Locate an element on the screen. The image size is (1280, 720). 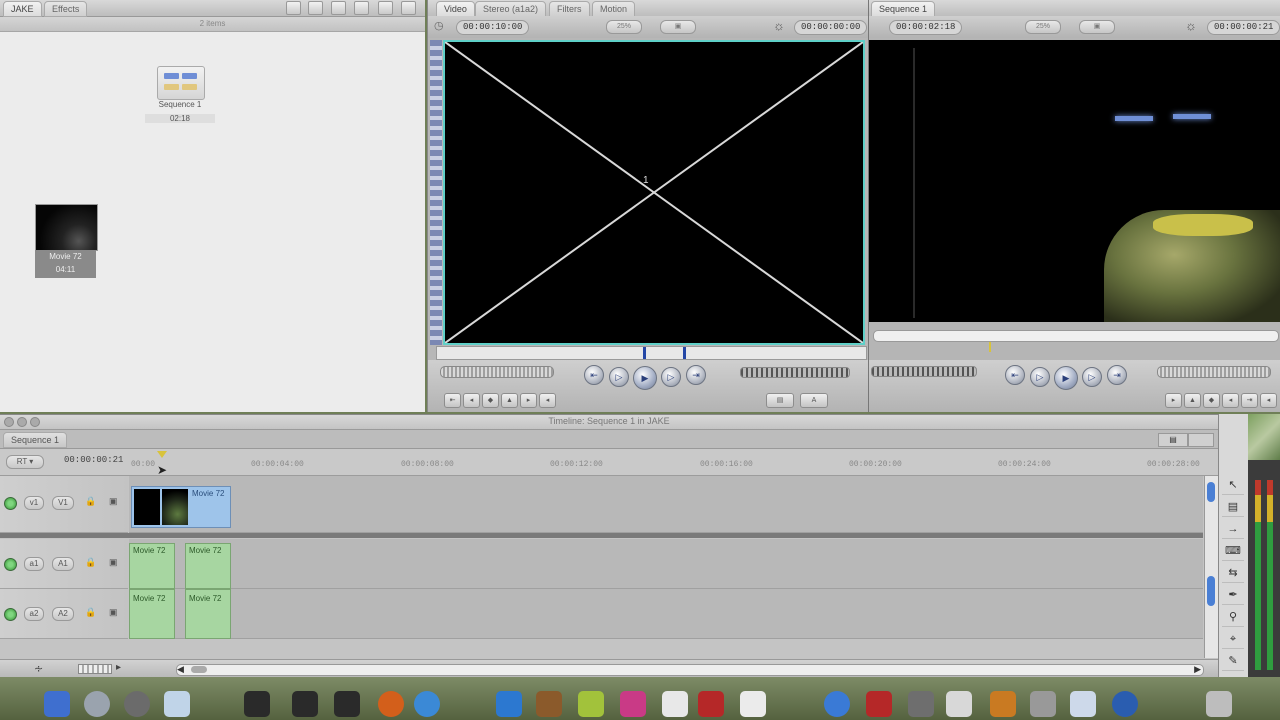
video-clip: Movie 72 is located at coordinates (181, 507).